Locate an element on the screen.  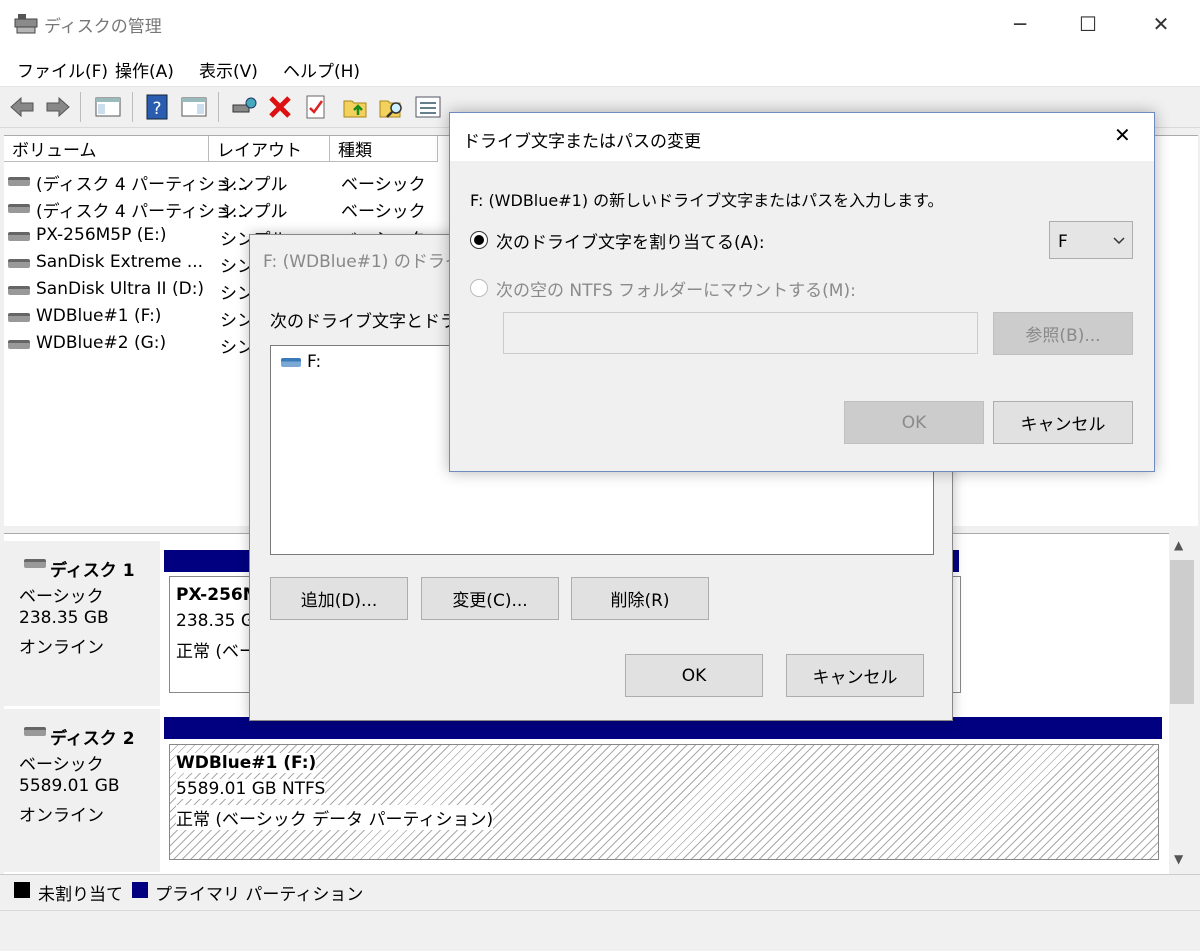
properties-icon is located at coordinates (316, 107).